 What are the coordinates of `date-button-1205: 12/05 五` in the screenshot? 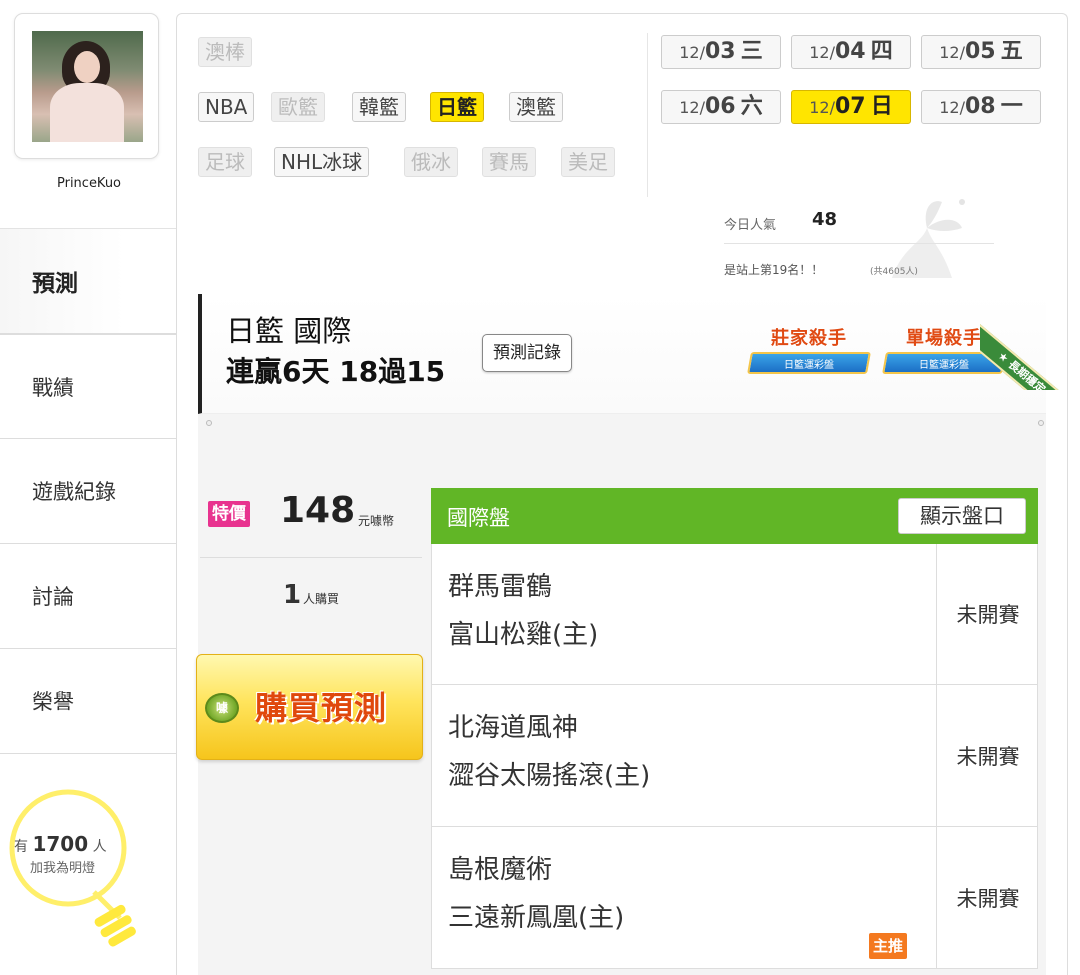 It's located at (981, 52).